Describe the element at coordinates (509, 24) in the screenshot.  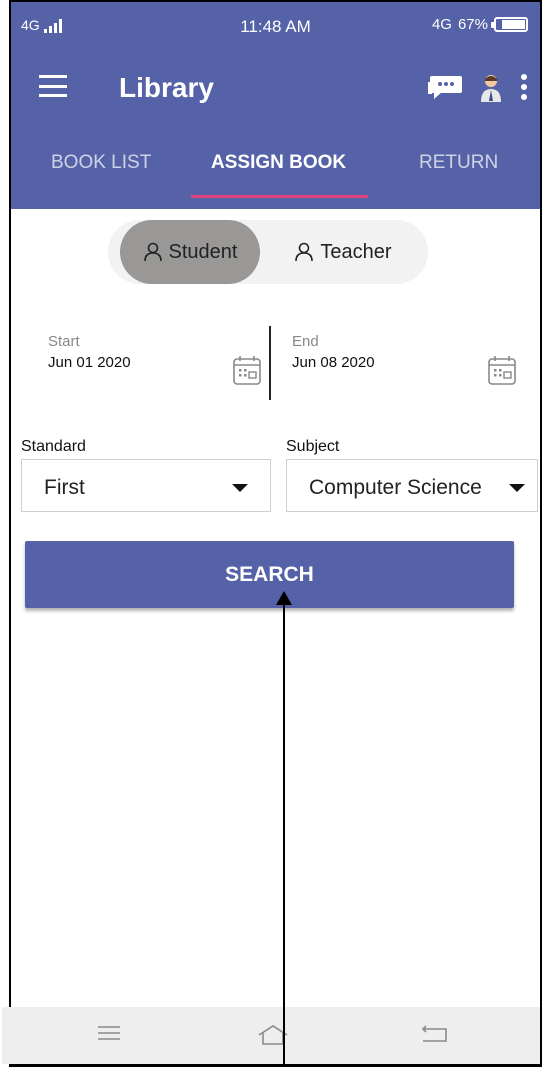
I see `battery-icon` at that location.